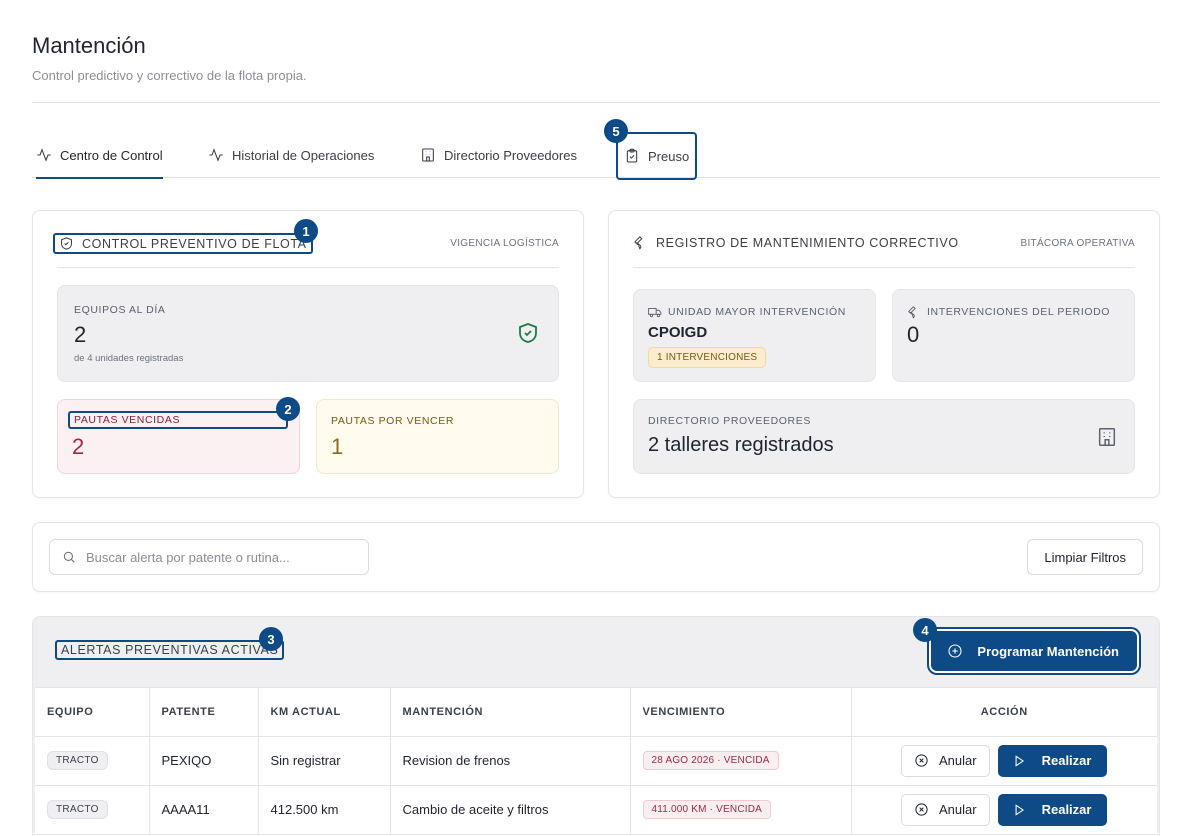  I want to click on card-meta: Bitácora Operativa, so click(1077, 243).